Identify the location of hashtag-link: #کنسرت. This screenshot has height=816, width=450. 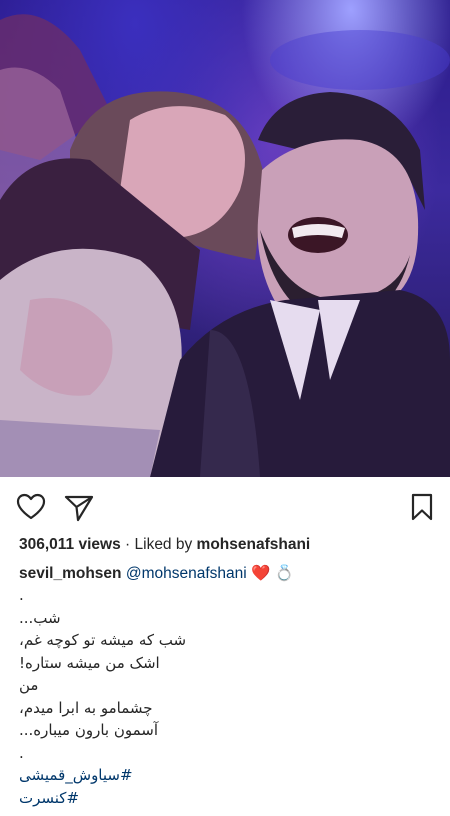
(149, 798).